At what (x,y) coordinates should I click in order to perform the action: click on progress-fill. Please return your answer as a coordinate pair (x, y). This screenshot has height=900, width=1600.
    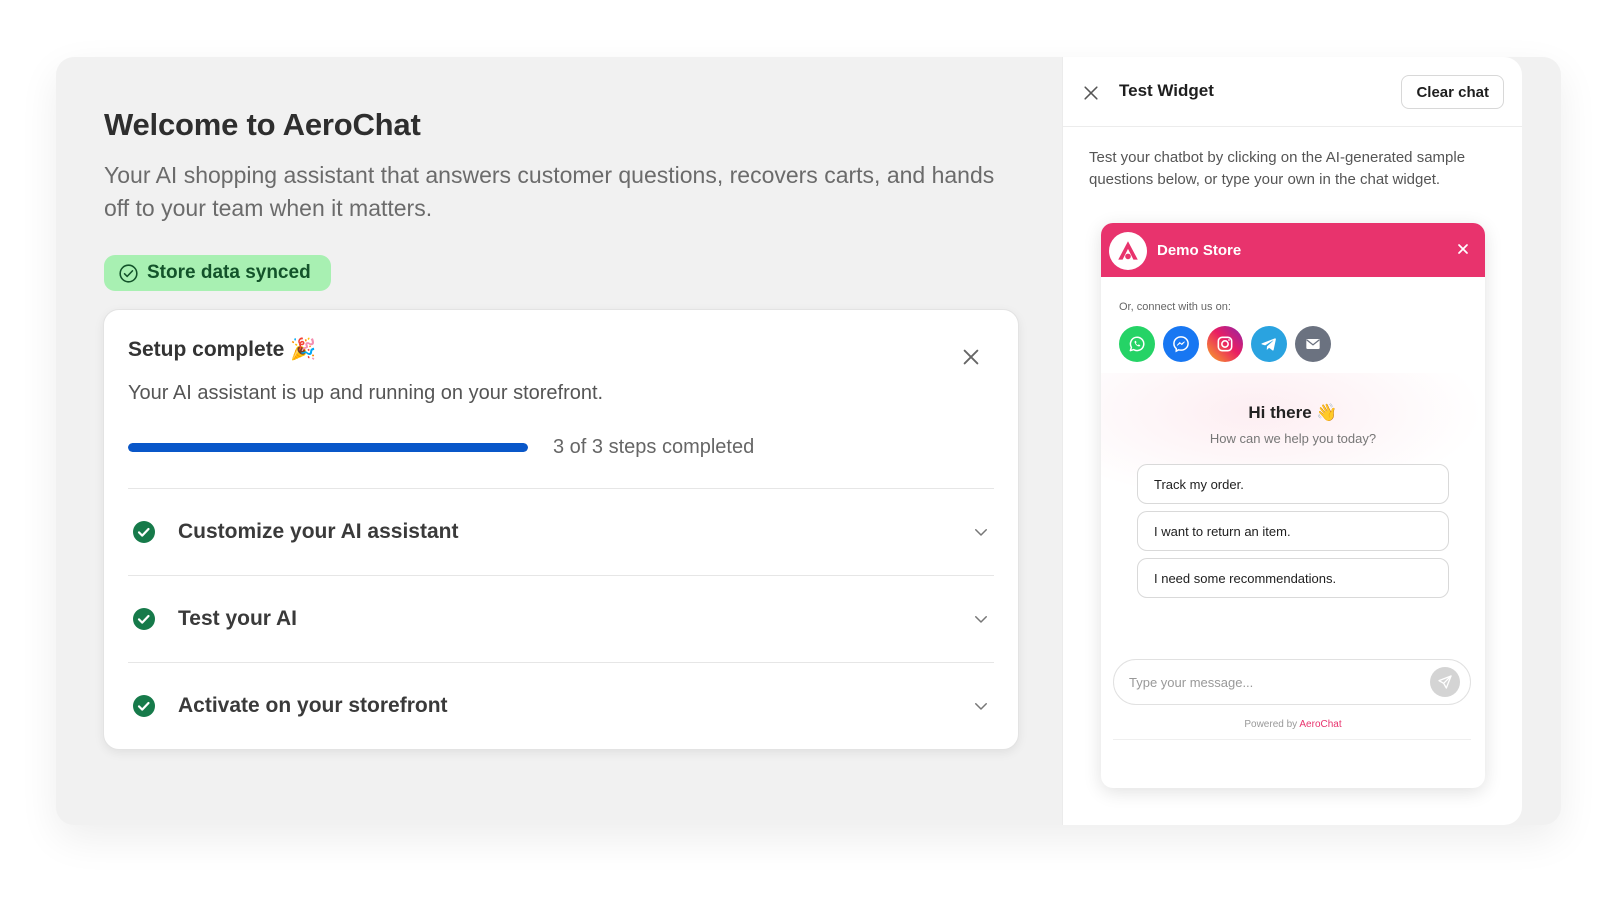
    Looking at the image, I should click on (328, 447).